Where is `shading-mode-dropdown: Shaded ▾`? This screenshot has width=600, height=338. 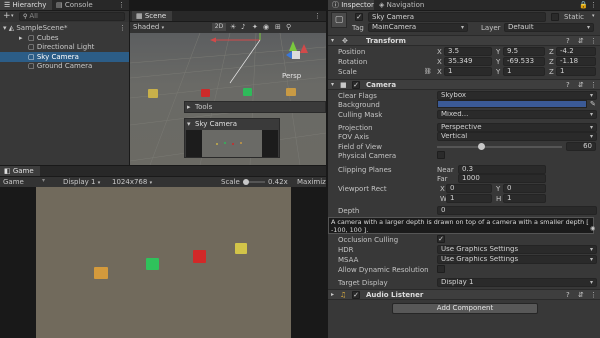 shading-mode-dropdown: Shaded ▾ is located at coordinates (148, 27).